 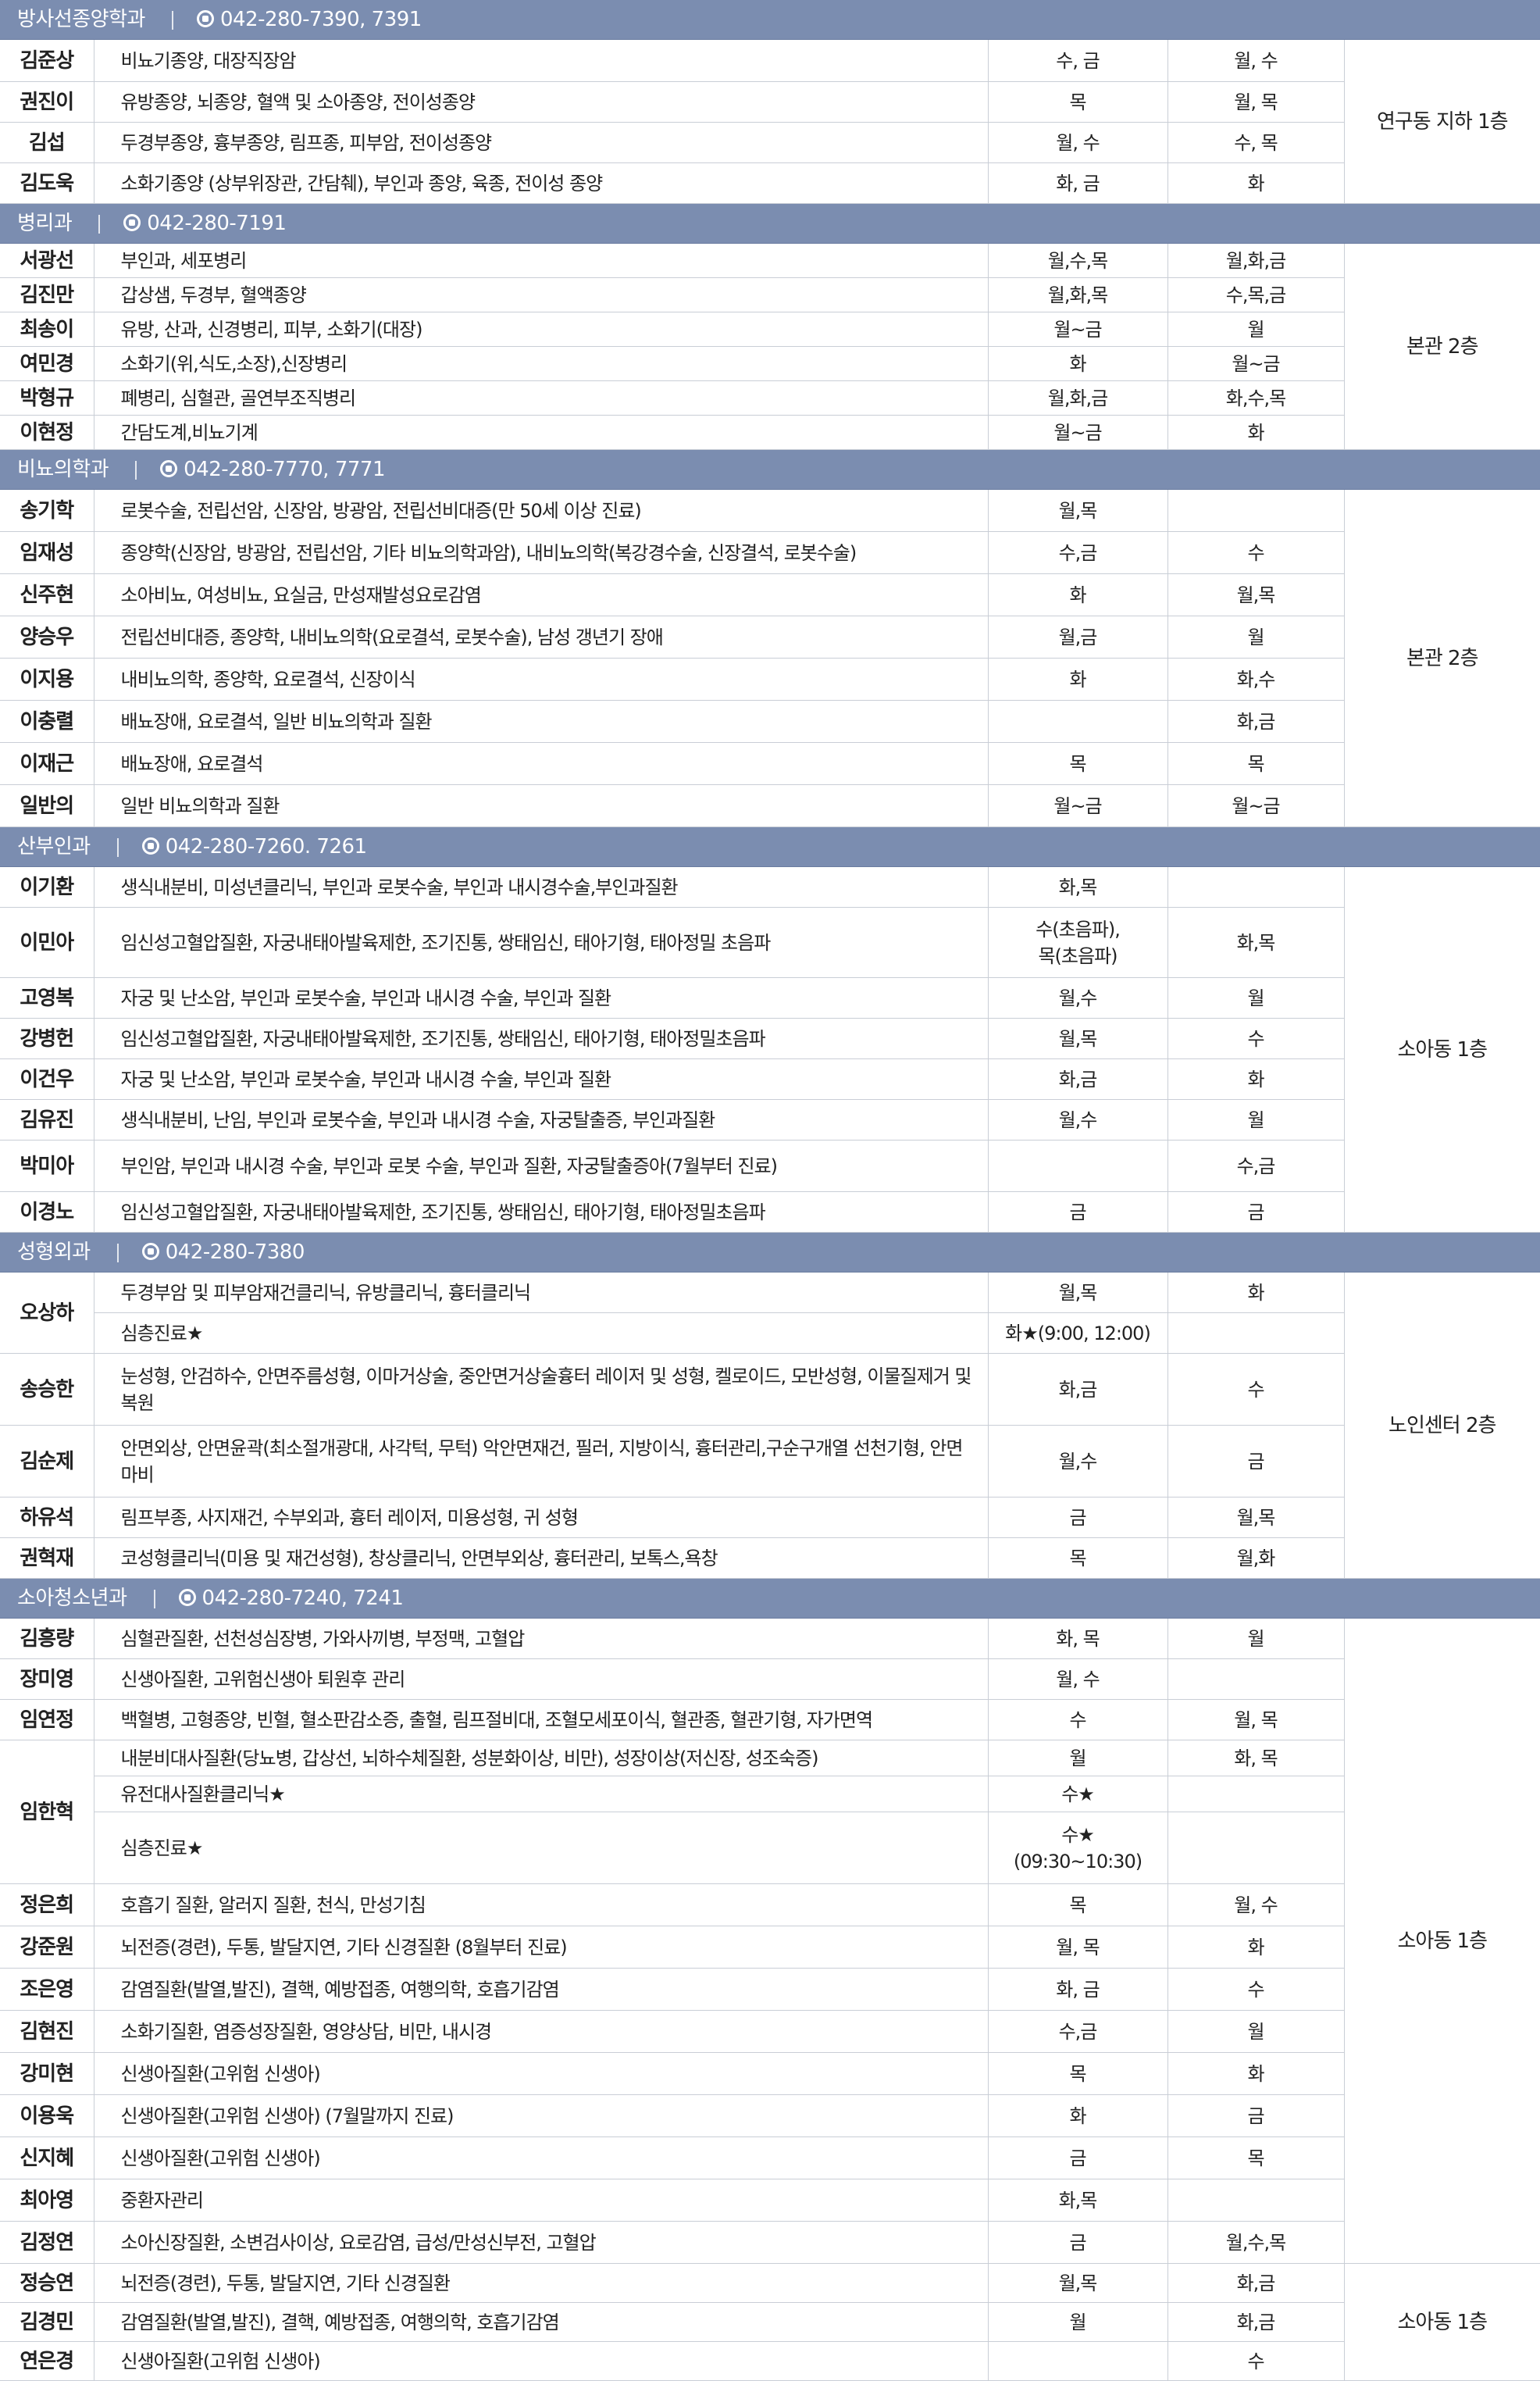 What do you see at coordinates (541, 998) in the screenshot?
I see `specialty: 자궁 및 난소암, 부인과 로봇수술, 부인과 내시경 수술, 부인과 질환` at bounding box center [541, 998].